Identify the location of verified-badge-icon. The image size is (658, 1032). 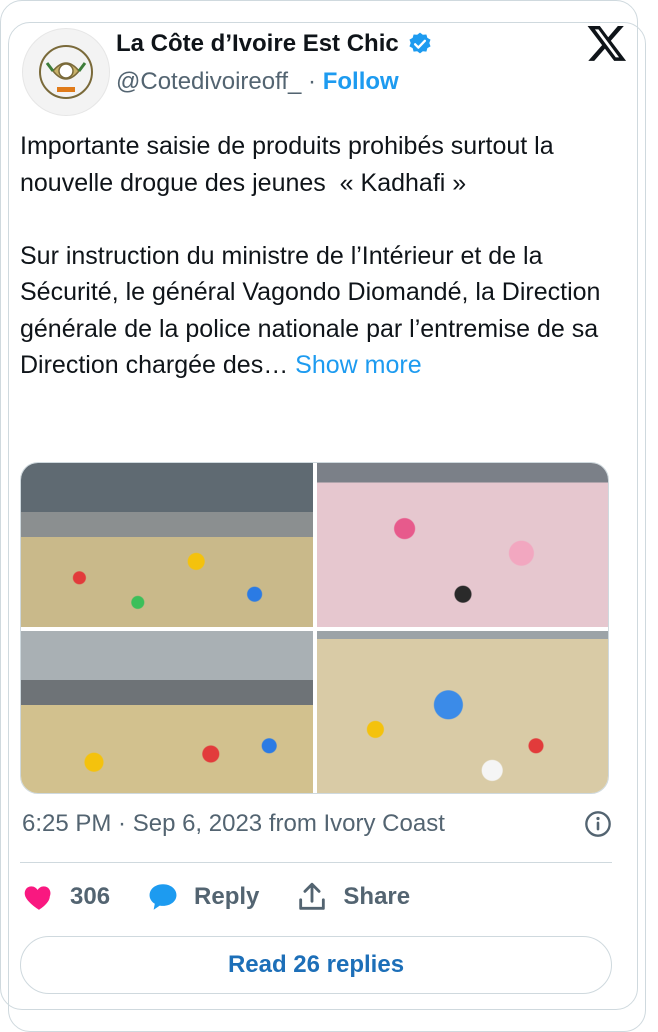
(420, 43).